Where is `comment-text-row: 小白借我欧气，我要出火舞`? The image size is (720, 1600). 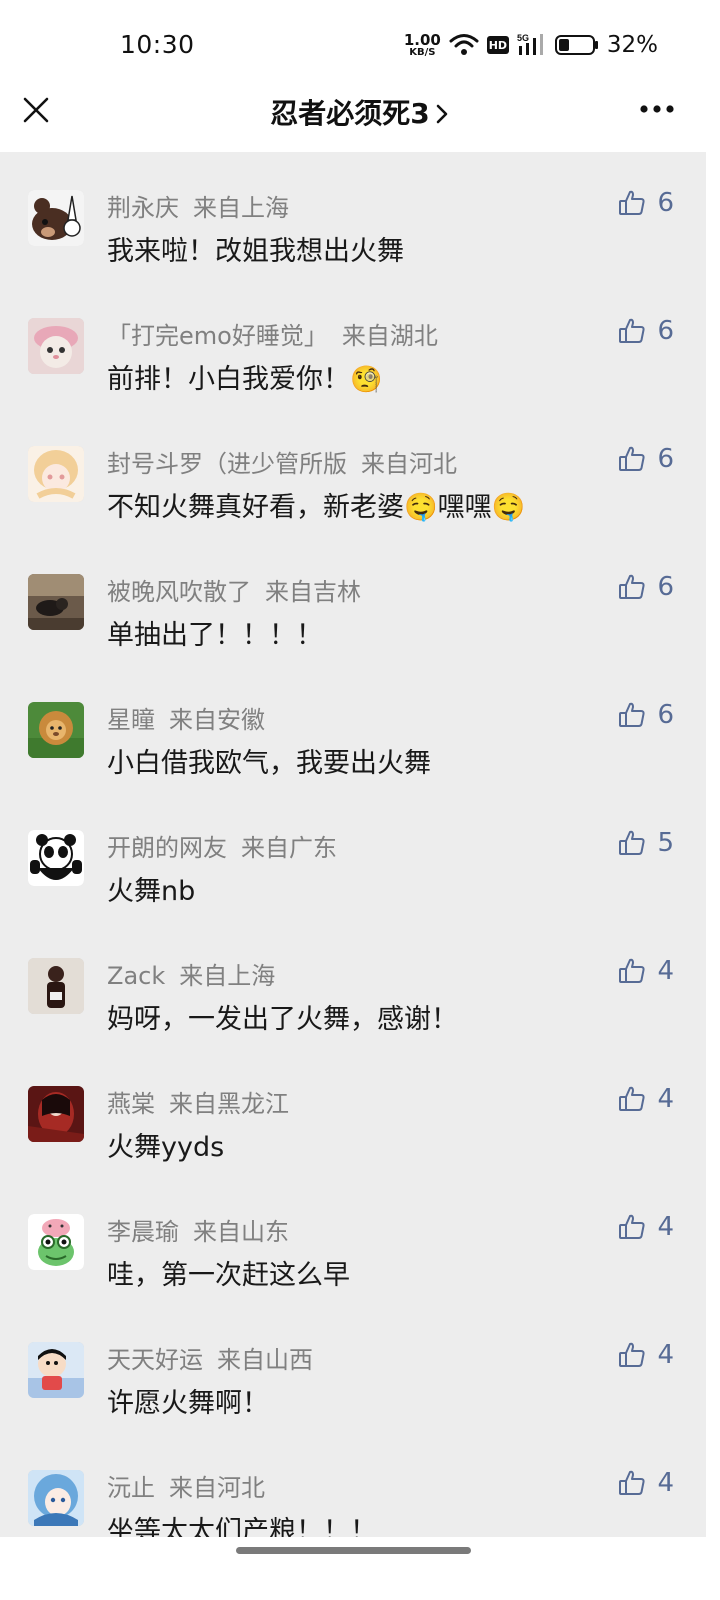
comment-text-row: 小白借我欧气，我要出火舞 is located at coordinates (269, 760).